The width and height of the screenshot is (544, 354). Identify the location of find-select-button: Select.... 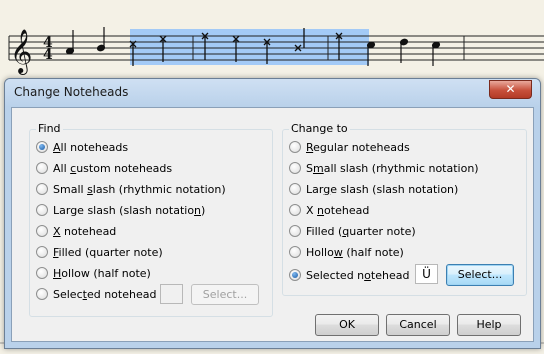
(225, 294).